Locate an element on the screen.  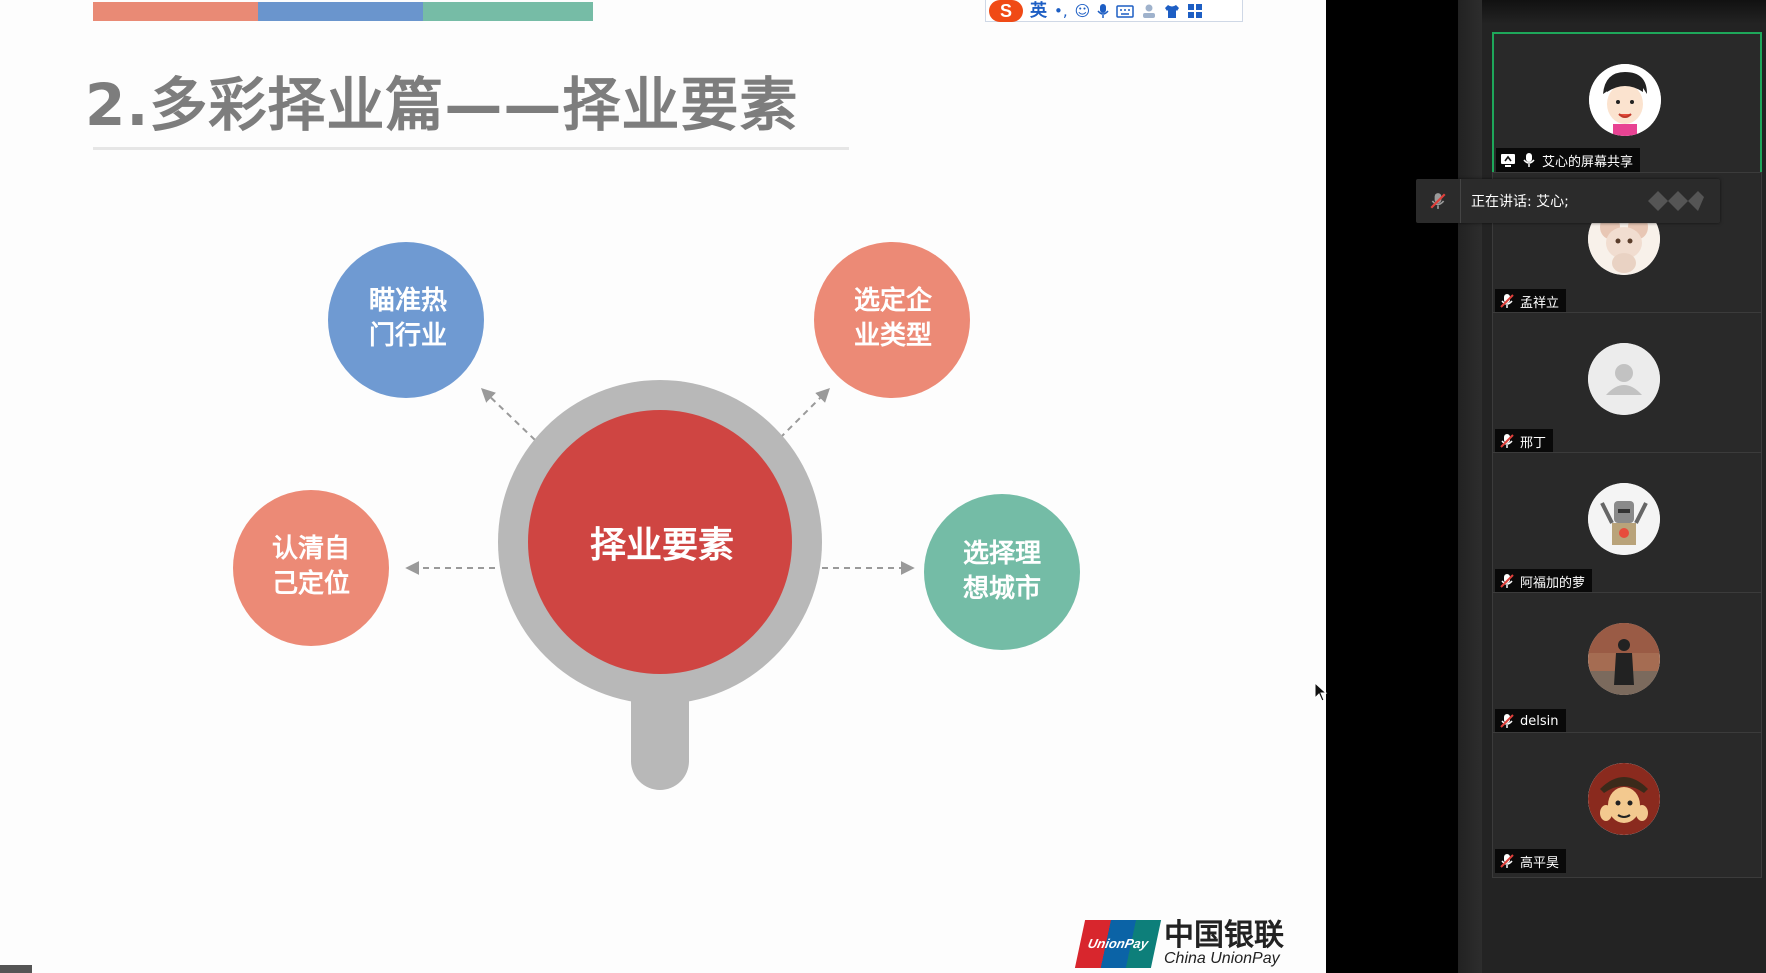
center-label: 择业要素 is located at coordinates (662, 545).